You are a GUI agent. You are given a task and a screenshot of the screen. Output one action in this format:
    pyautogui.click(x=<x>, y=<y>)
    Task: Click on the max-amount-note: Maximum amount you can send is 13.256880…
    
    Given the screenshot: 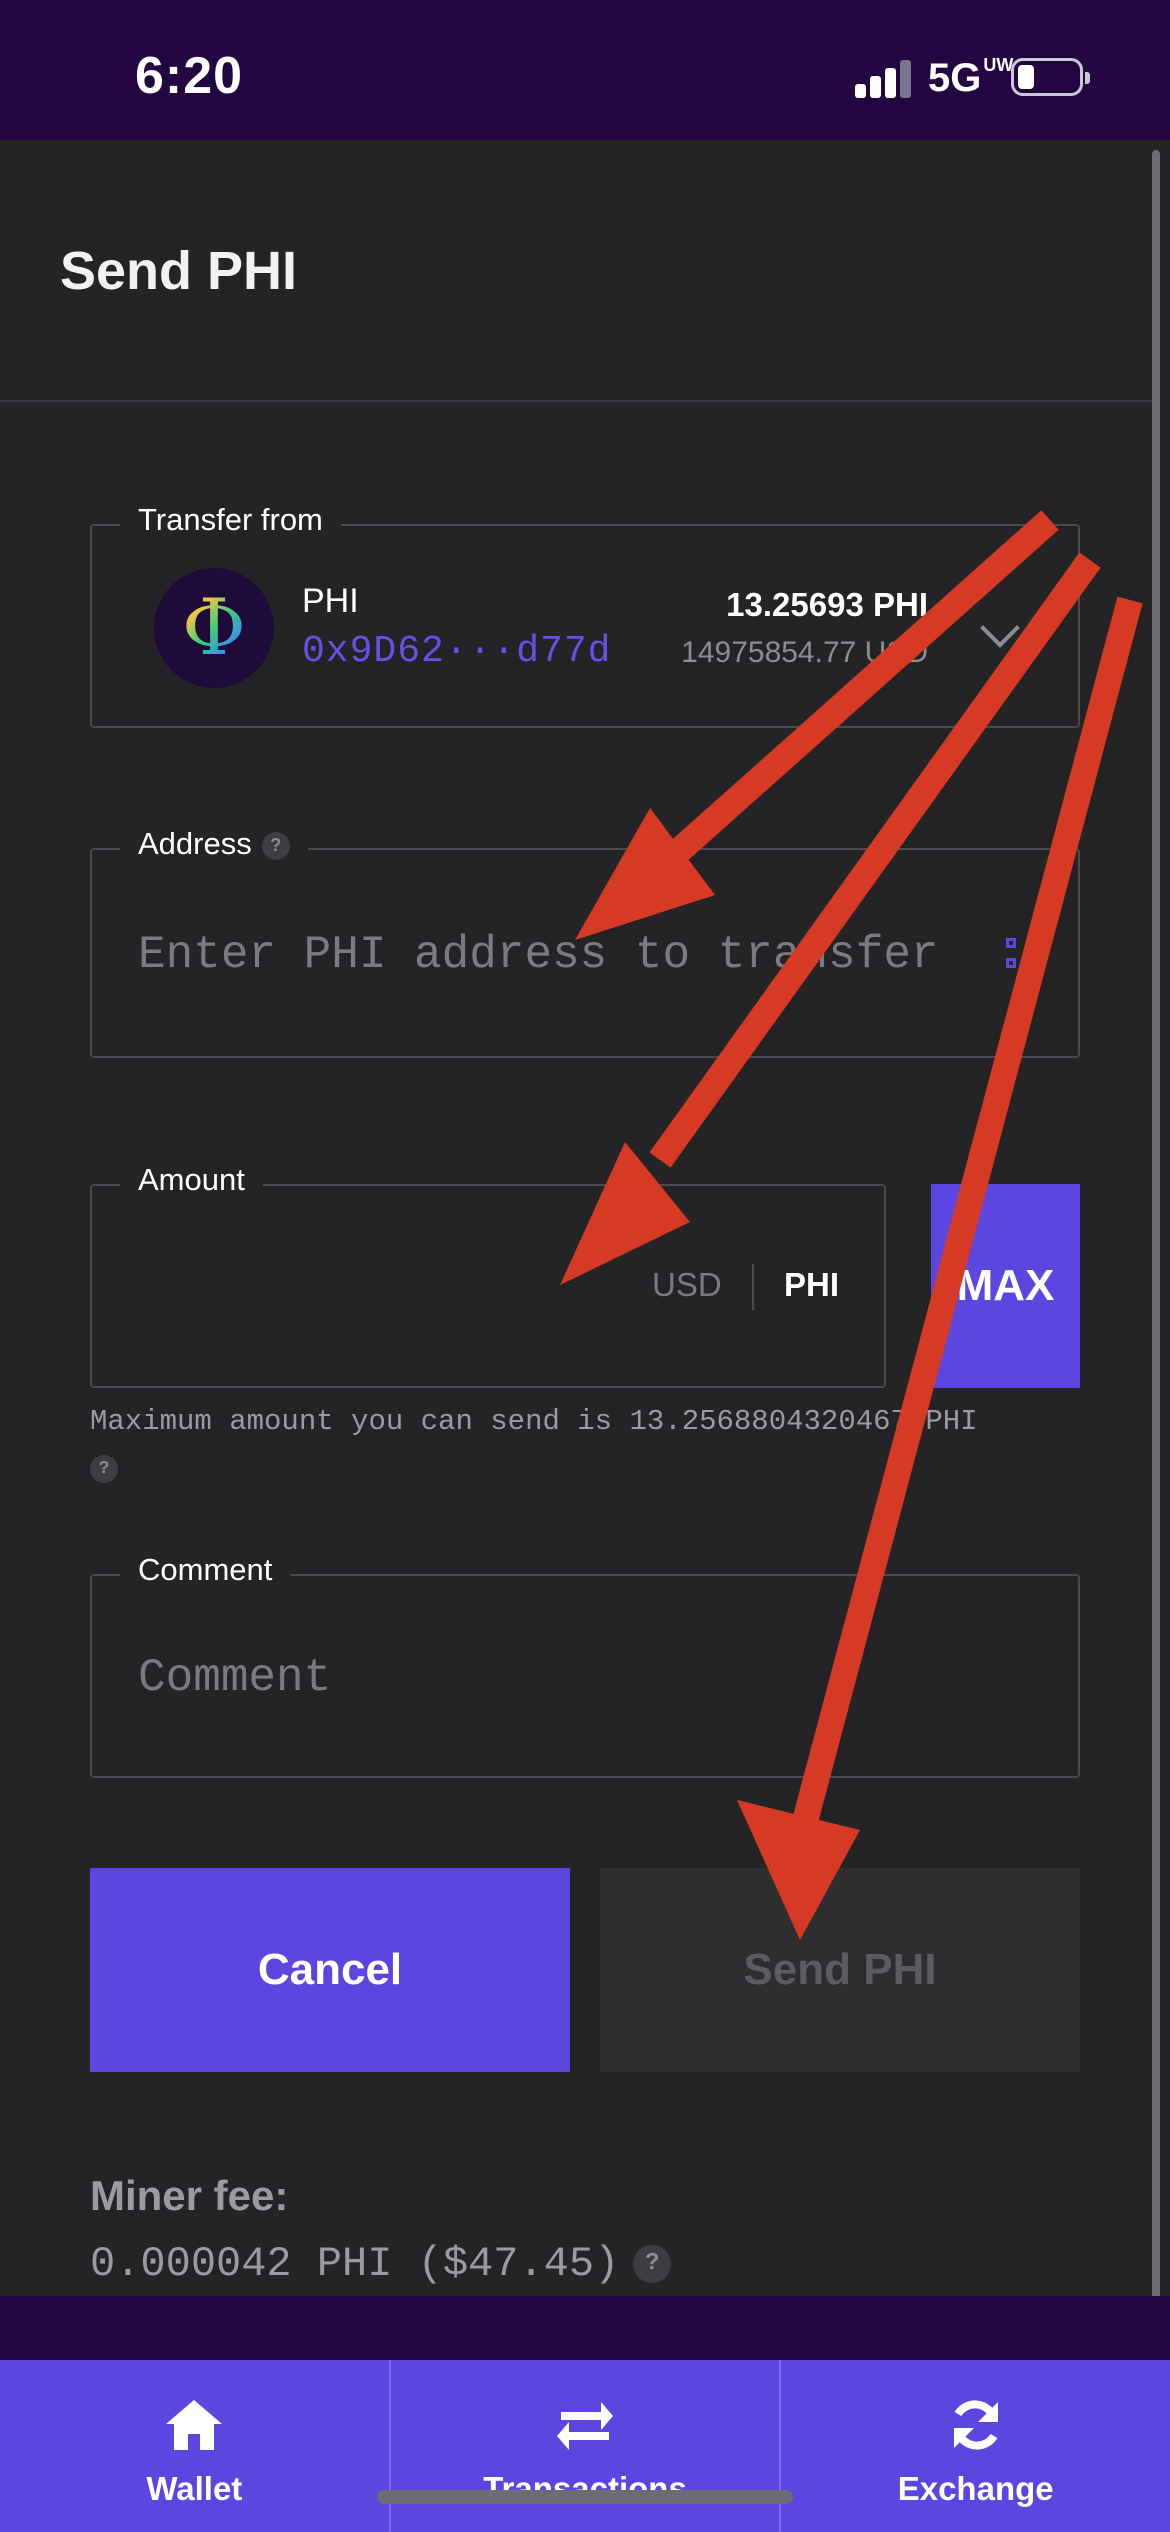 What is the action you would take?
    pyautogui.click(x=590, y=1446)
    